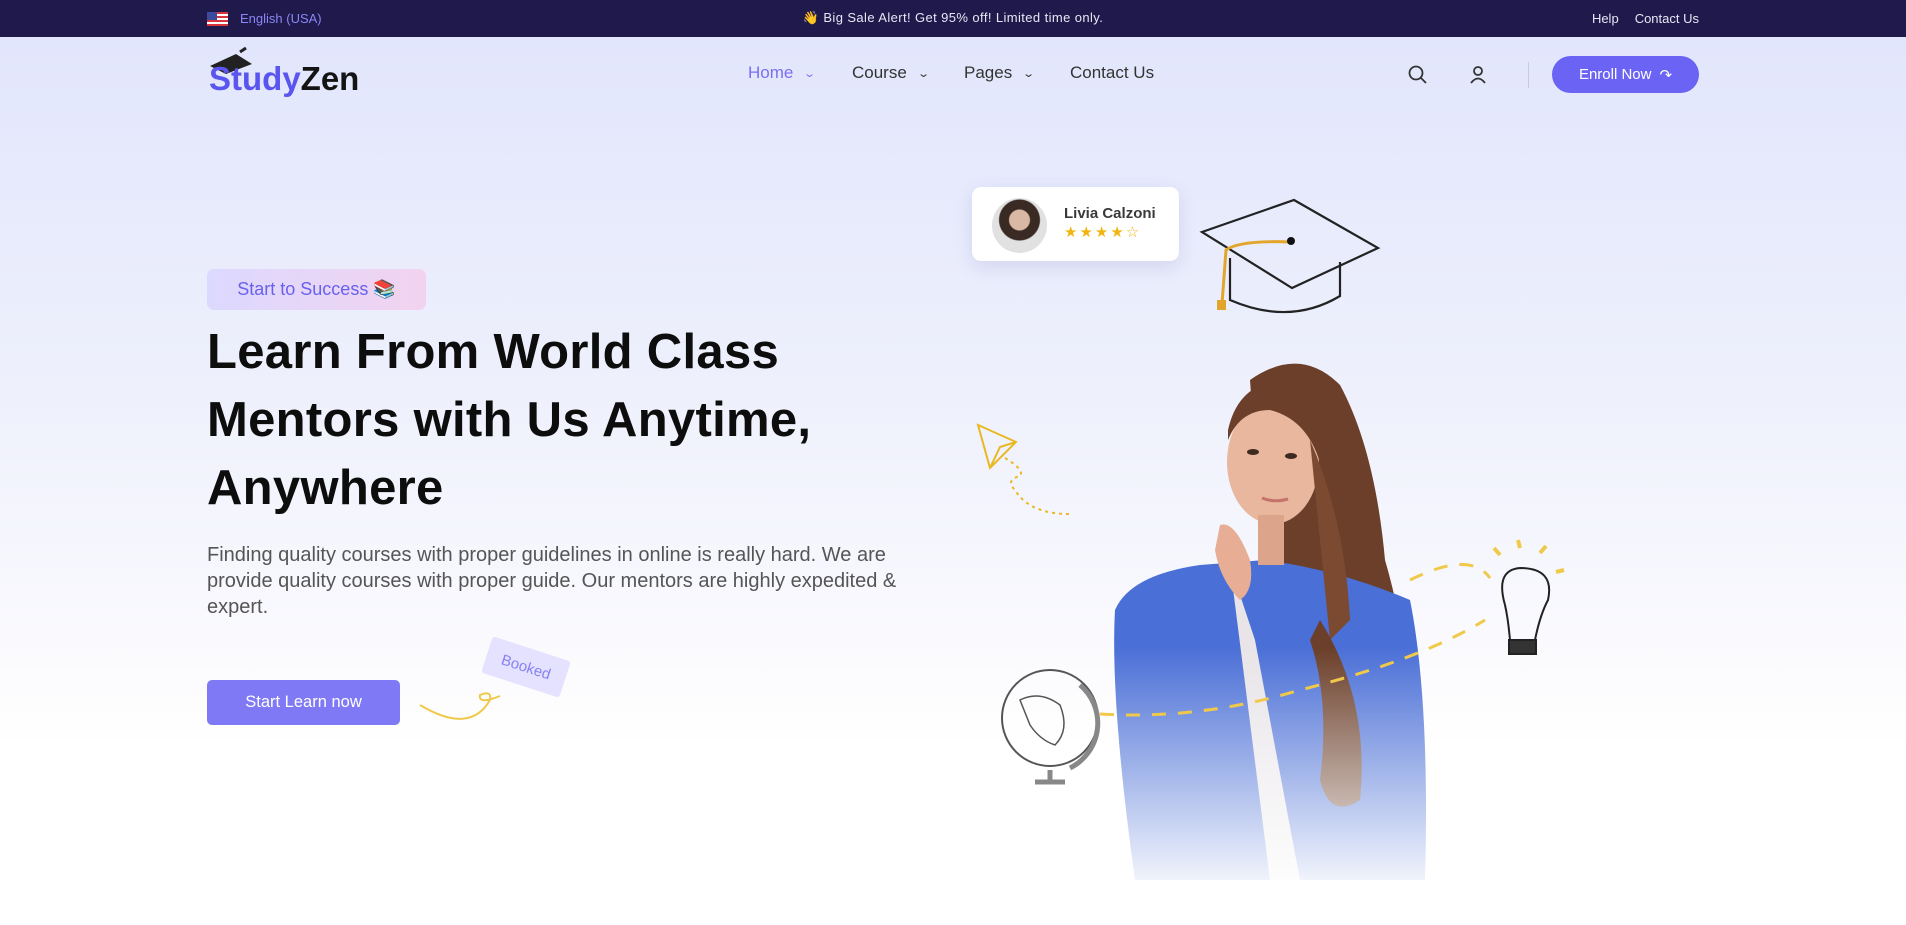 Image resolution: width=1906 pixels, height=925 pixels. What do you see at coordinates (316, 289) in the screenshot?
I see `tagline-badge: Start to Success 📚` at bounding box center [316, 289].